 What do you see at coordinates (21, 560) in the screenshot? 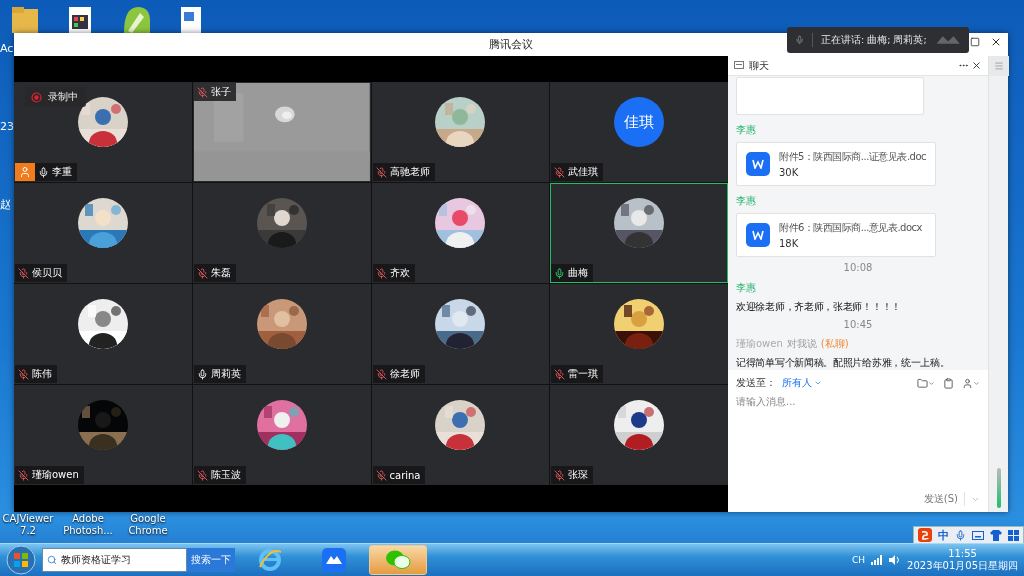
I see `start-button` at bounding box center [21, 560].